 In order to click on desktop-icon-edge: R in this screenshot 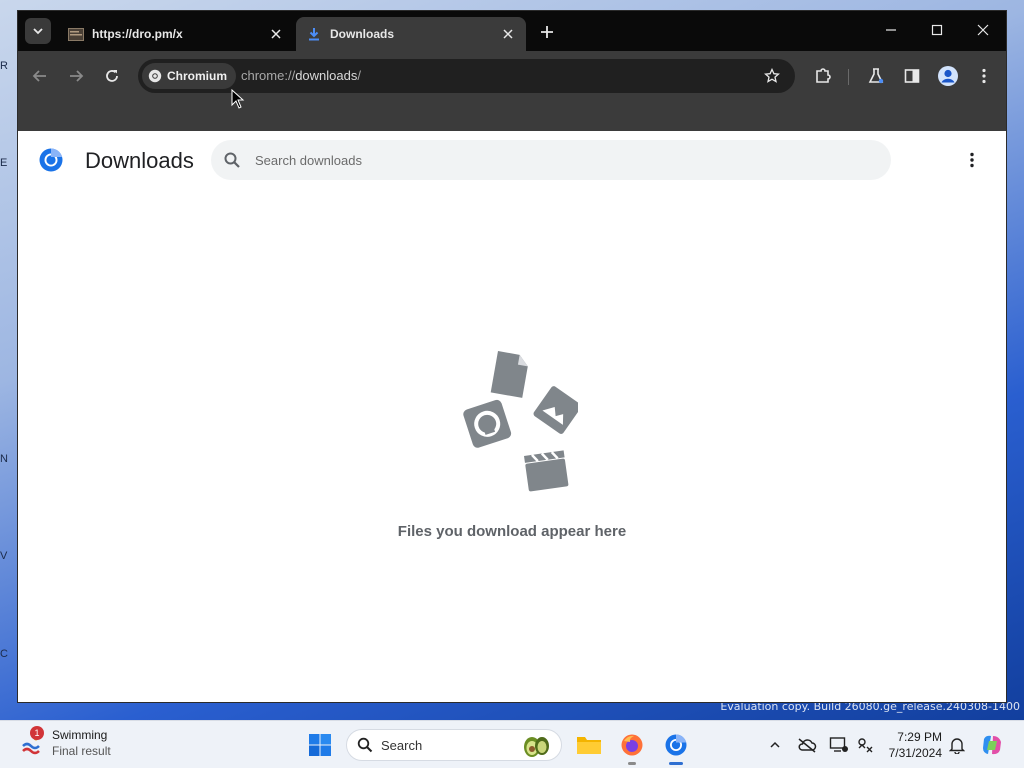, I will do `click(9, 66)`.